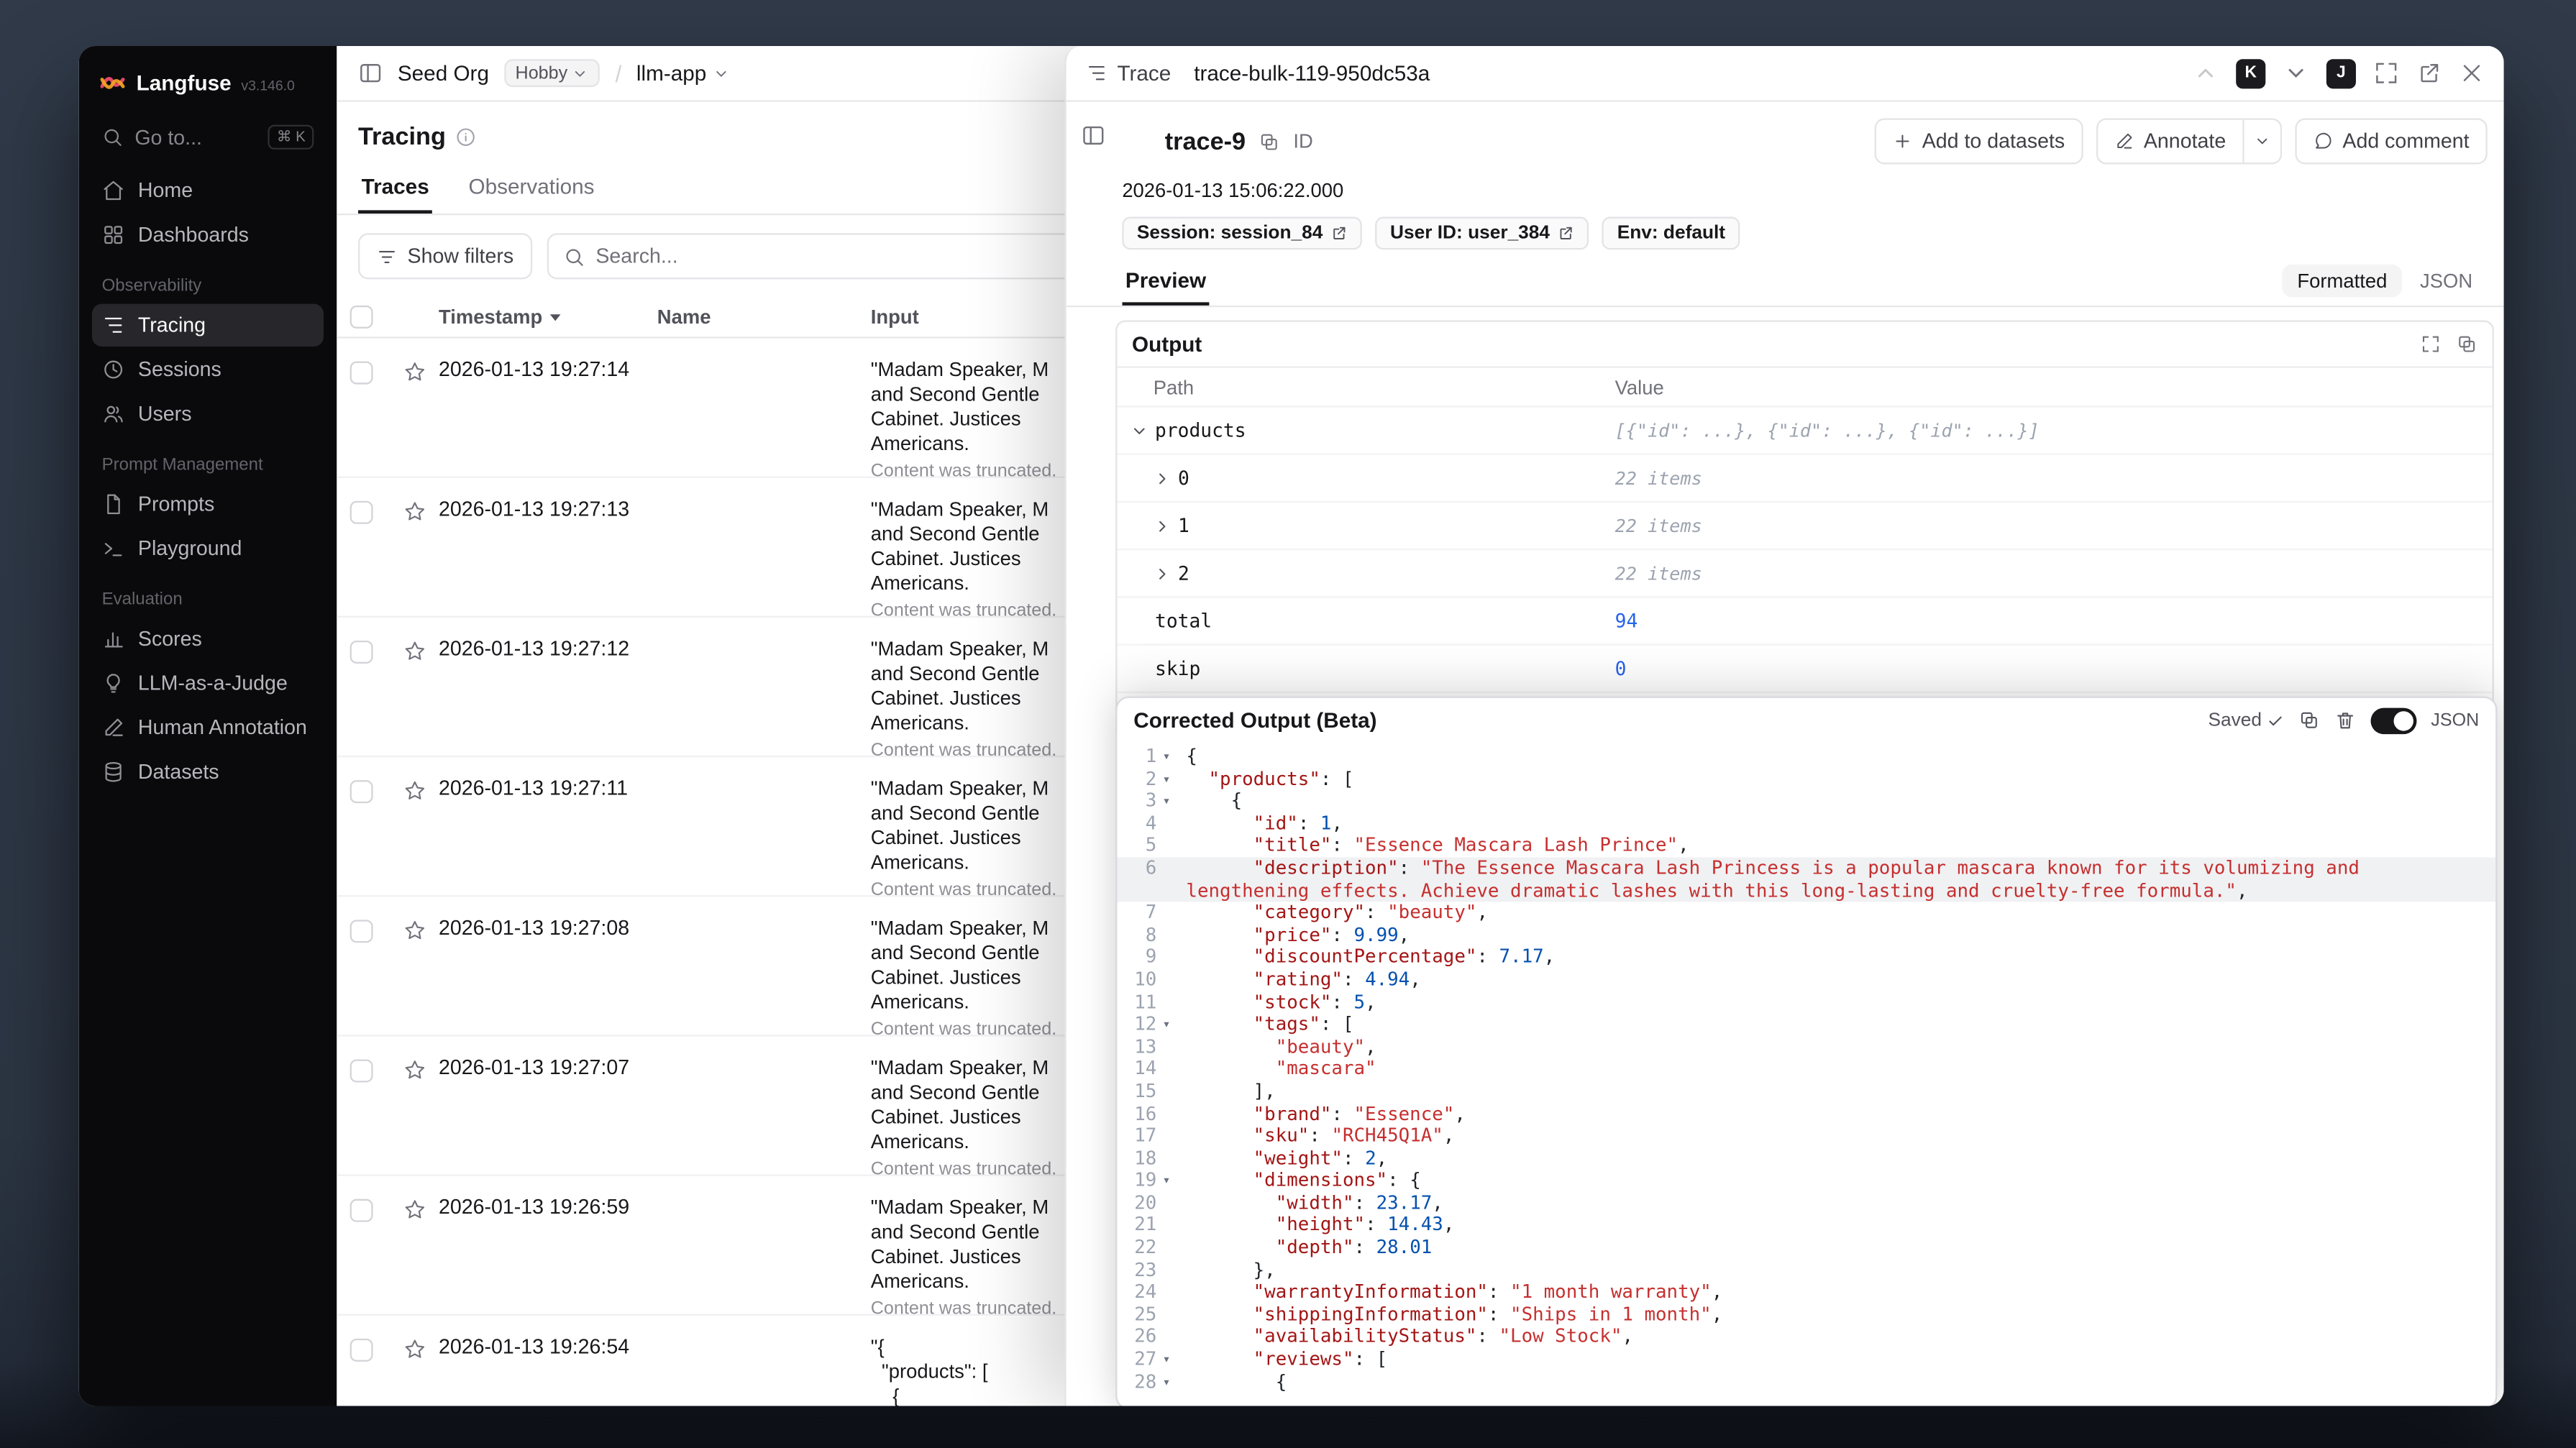  Describe the element at coordinates (1805, 622) in the screenshot. I see `output-row: total 94` at that location.